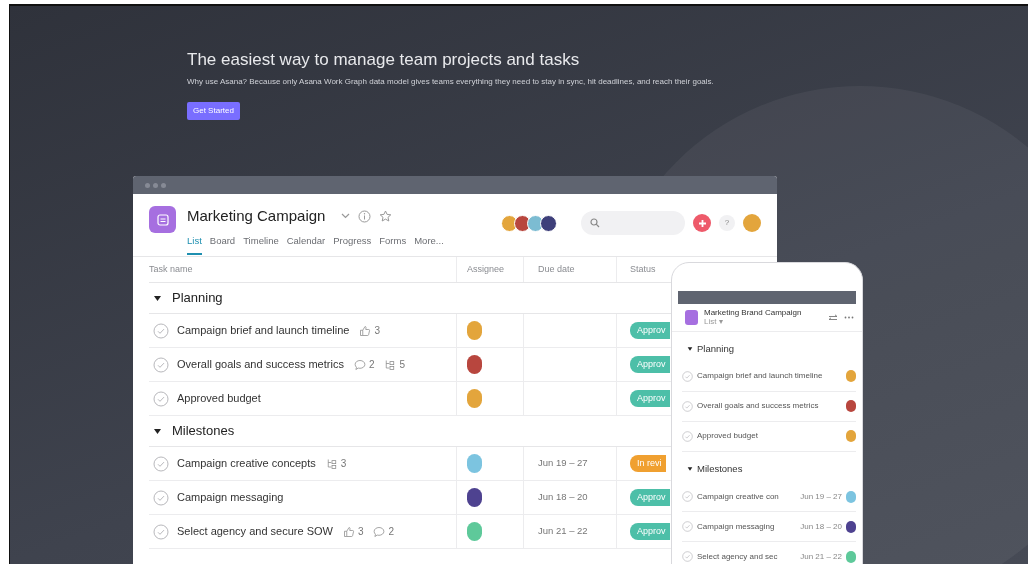  What do you see at coordinates (393, 244) in the screenshot?
I see `view-tab: Forms` at bounding box center [393, 244].